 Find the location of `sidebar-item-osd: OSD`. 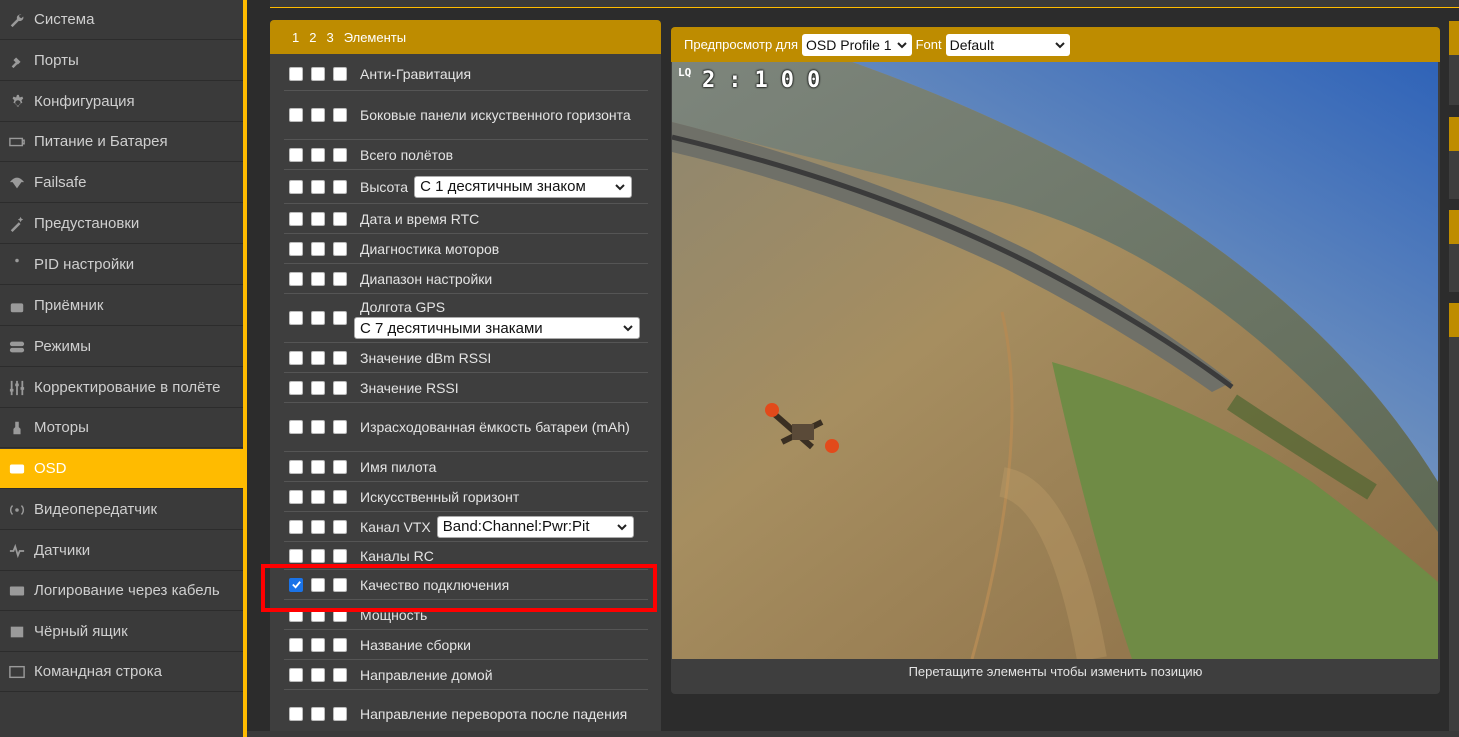

sidebar-item-osd: OSD is located at coordinates (121, 469).